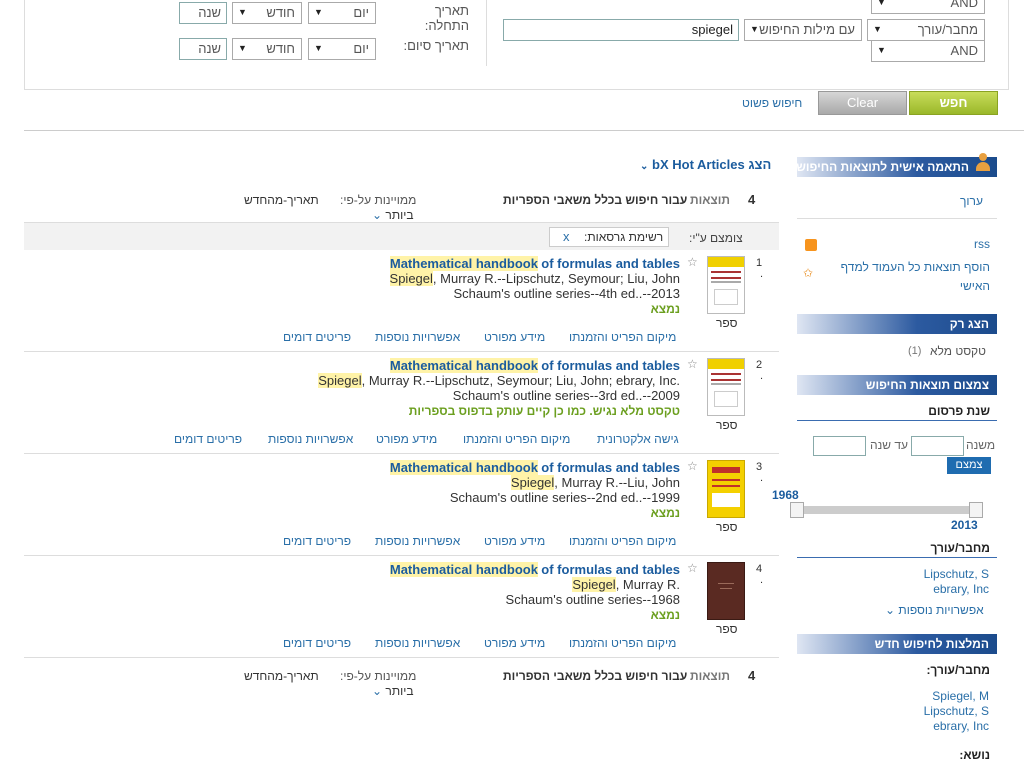 The width and height of the screenshot is (1024, 768). I want to click on match-select: עם מילות החיפוש ▼, so click(803, 30).